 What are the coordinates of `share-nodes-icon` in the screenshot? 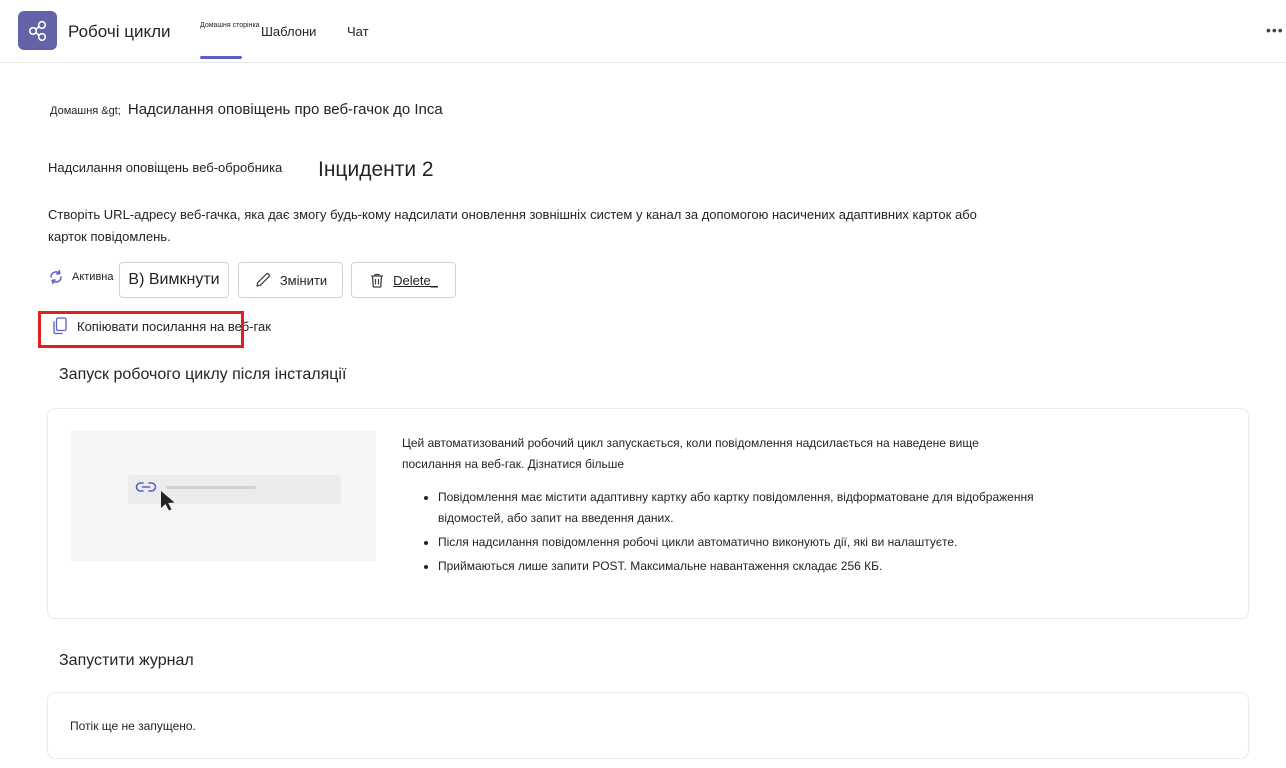 It's located at (37, 30).